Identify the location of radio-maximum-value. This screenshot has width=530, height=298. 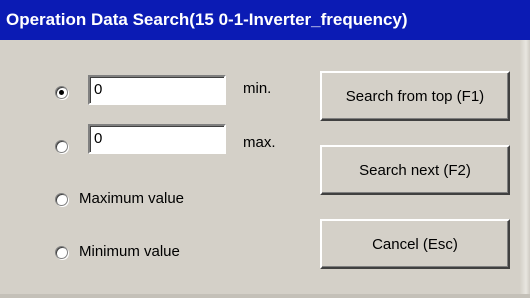
(61, 199).